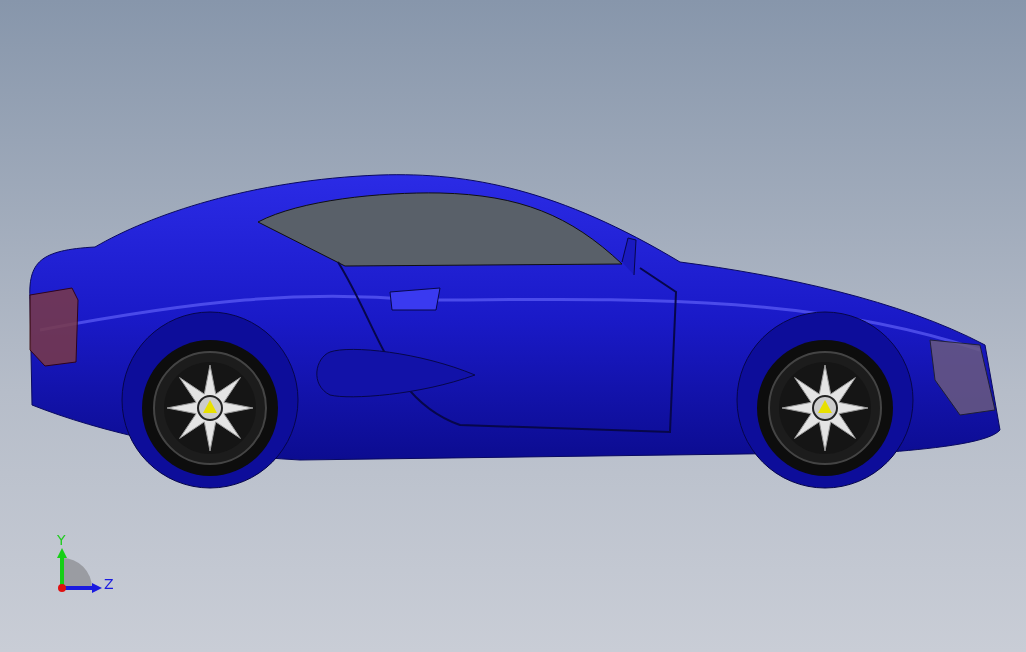 The width and height of the screenshot is (1026, 652). What do you see at coordinates (109, 584) in the screenshot?
I see `axis-label: Z` at bounding box center [109, 584].